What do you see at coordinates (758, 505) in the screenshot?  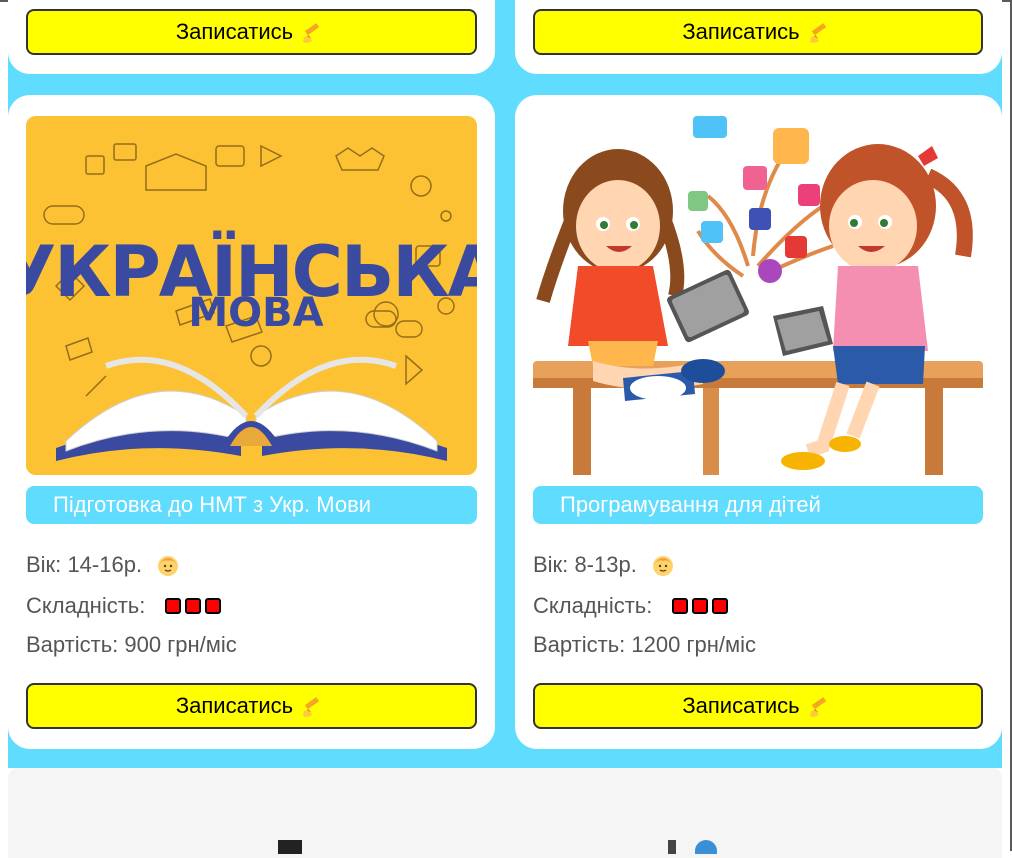 I see `course-title: Програмування для дітей` at bounding box center [758, 505].